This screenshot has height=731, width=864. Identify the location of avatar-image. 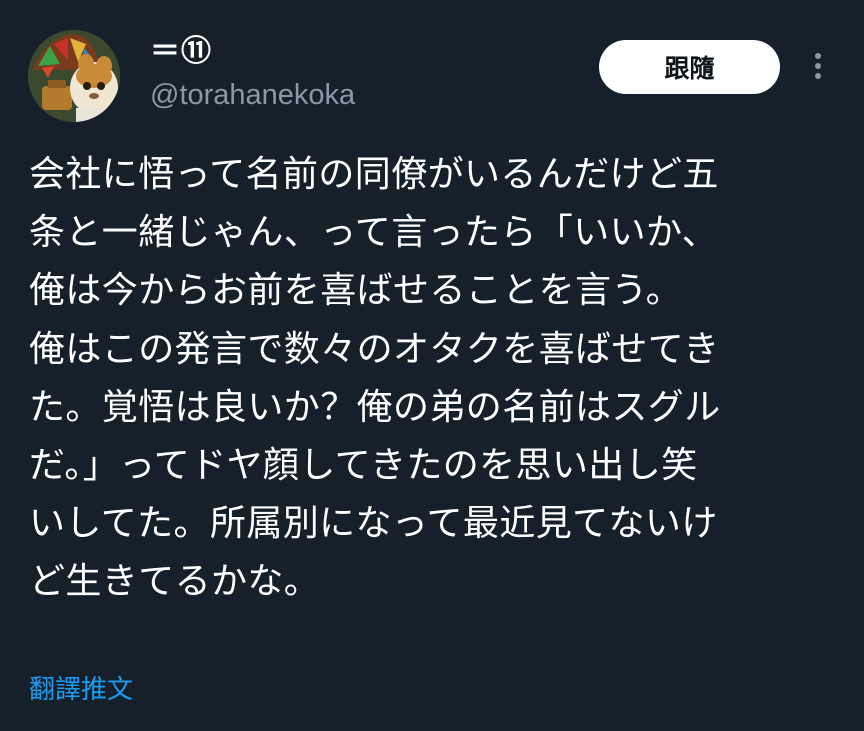
(74, 76).